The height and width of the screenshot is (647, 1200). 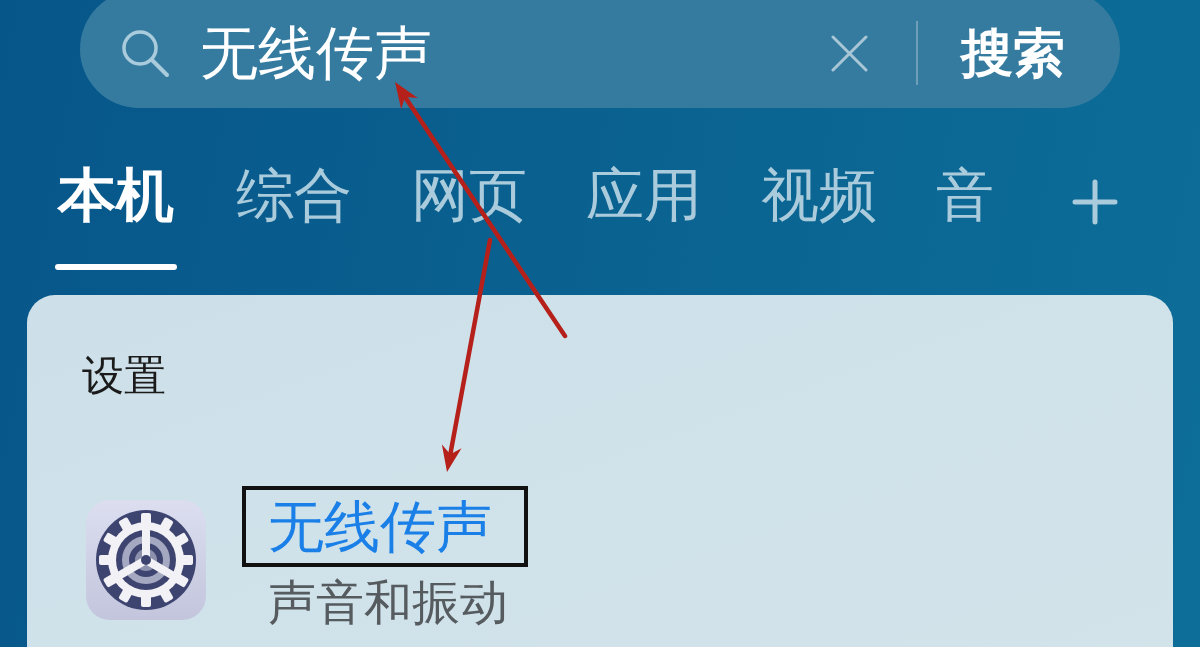 I want to click on clear-button, so click(x=849, y=53).